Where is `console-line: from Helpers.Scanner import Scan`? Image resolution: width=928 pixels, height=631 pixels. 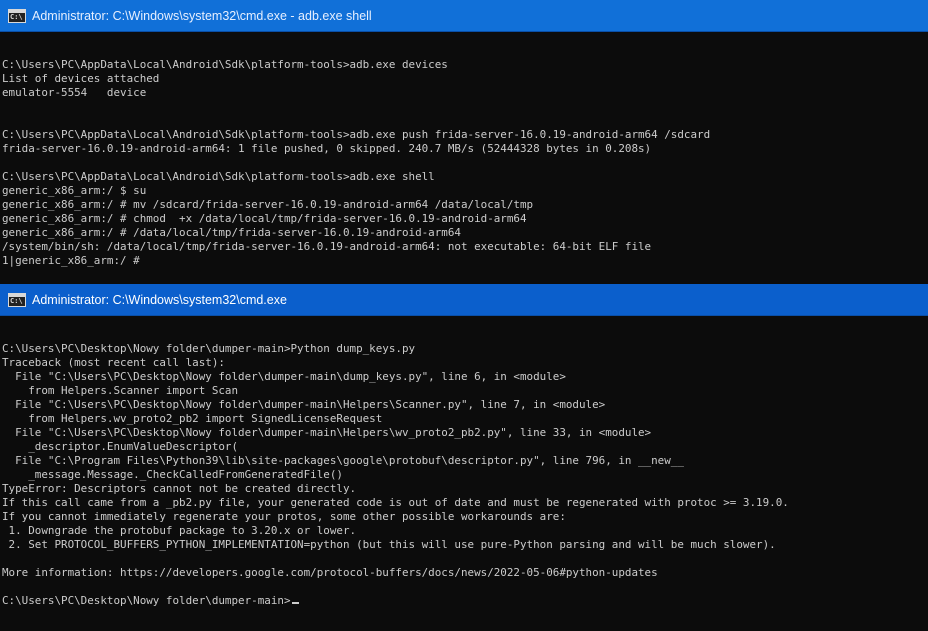
console-line: from Helpers.Scanner import Scan is located at coordinates (120, 390).